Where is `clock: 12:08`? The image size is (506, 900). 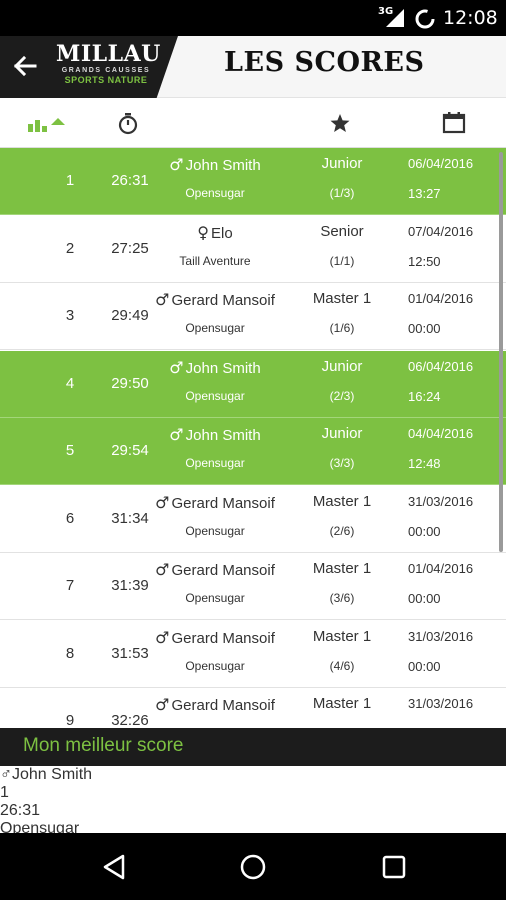
clock: 12:08 is located at coordinates (470, 18).